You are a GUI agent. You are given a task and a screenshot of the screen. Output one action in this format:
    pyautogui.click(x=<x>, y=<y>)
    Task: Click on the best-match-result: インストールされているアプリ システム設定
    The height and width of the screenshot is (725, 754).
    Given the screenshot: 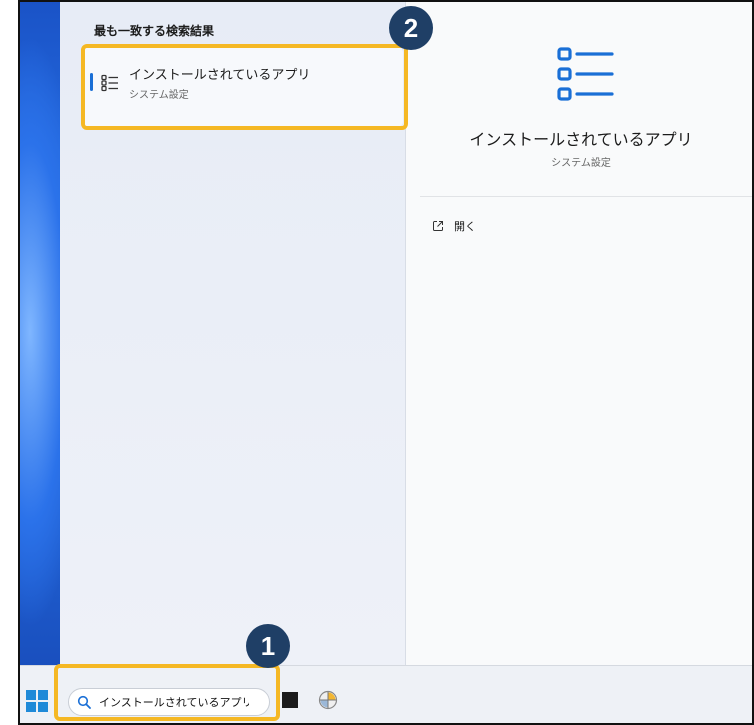 What is the action you would take?
    pyautogui.click(x=243, y=87)
    